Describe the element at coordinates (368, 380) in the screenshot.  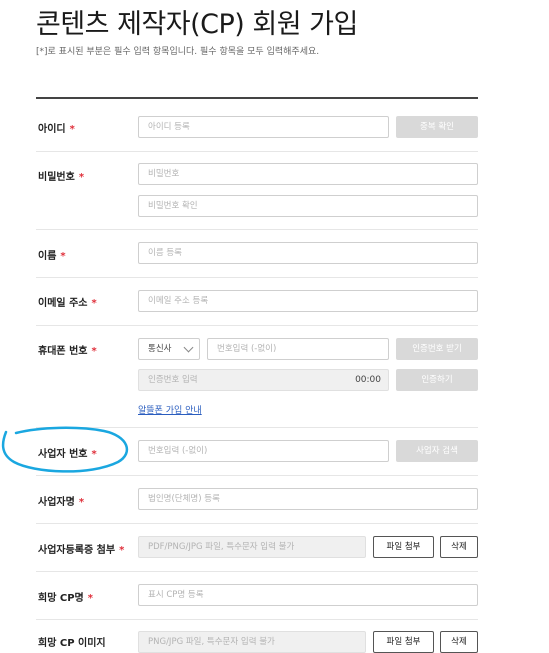
I see `verification-timer: 00:00` at that location.